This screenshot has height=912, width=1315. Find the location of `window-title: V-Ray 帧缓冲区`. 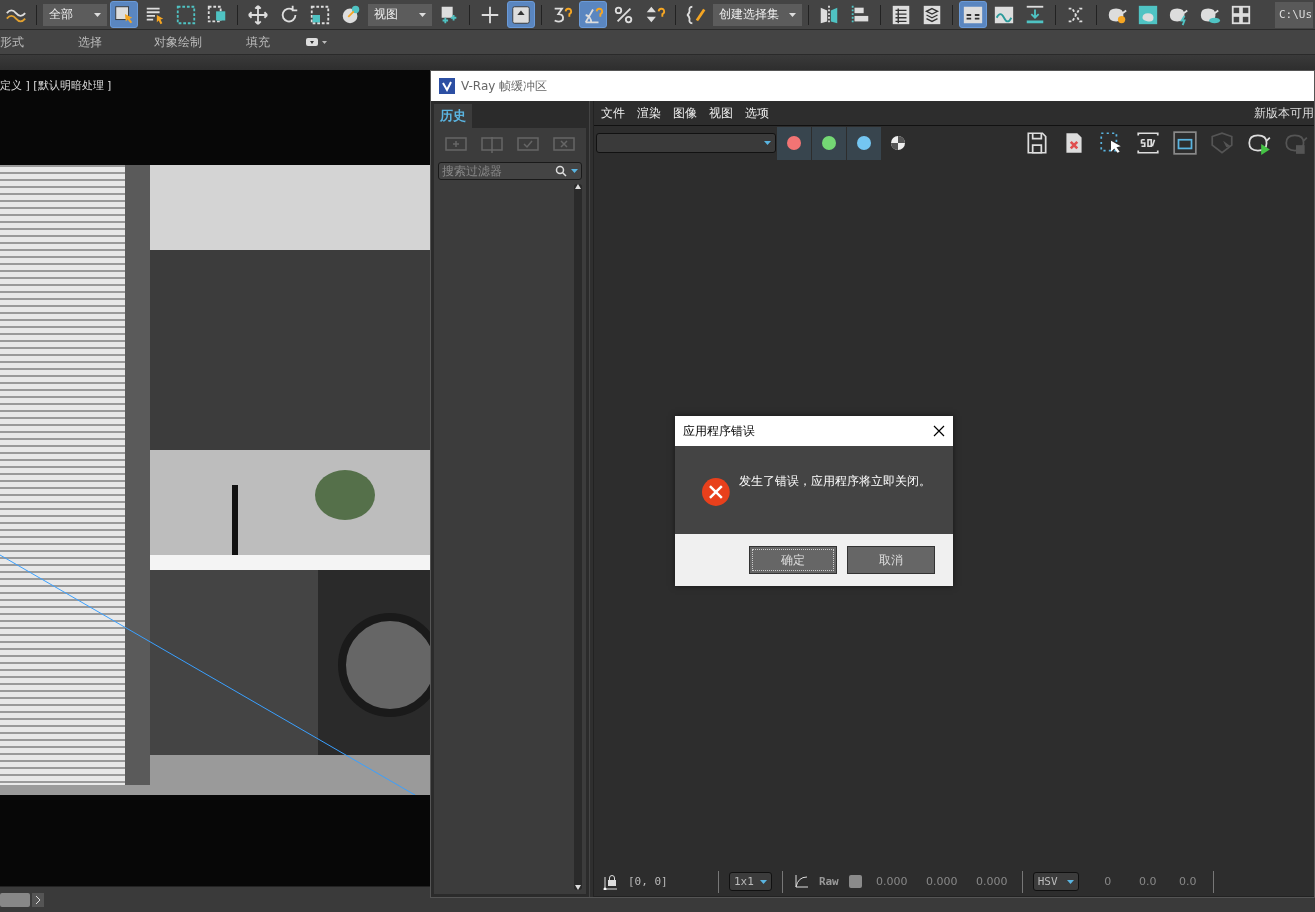

window-title: V-Ray 帧缓冲区 is located at coordinates (504, 86).